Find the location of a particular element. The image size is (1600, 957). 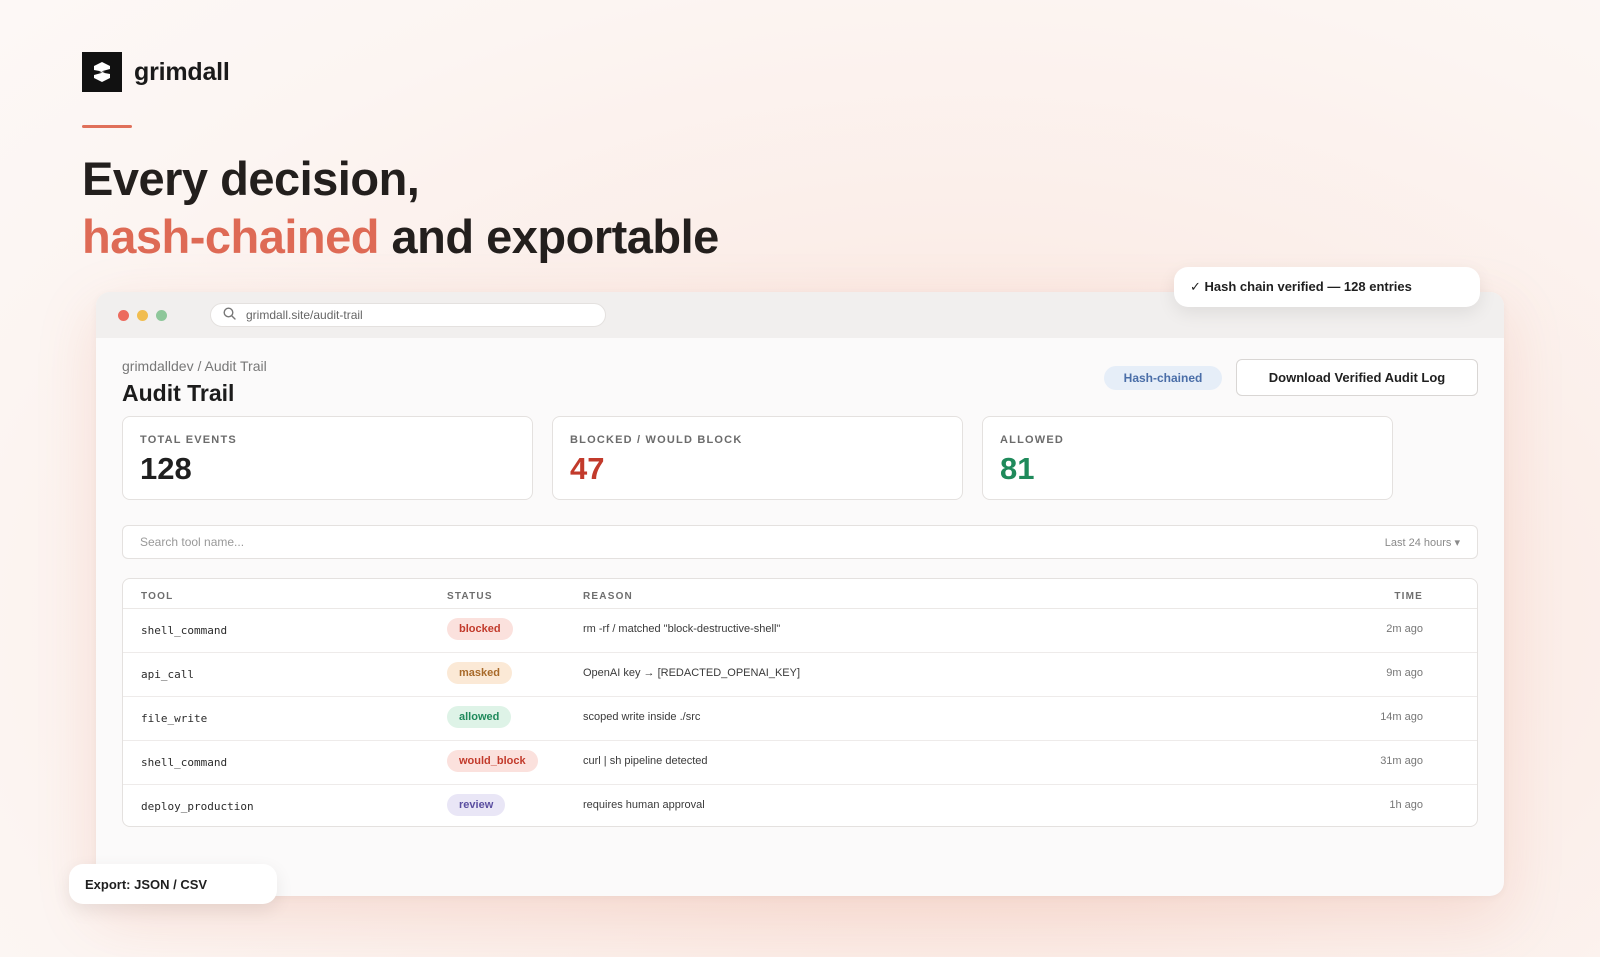

tool-name: deploy_production is located at coordinates (197, 806).